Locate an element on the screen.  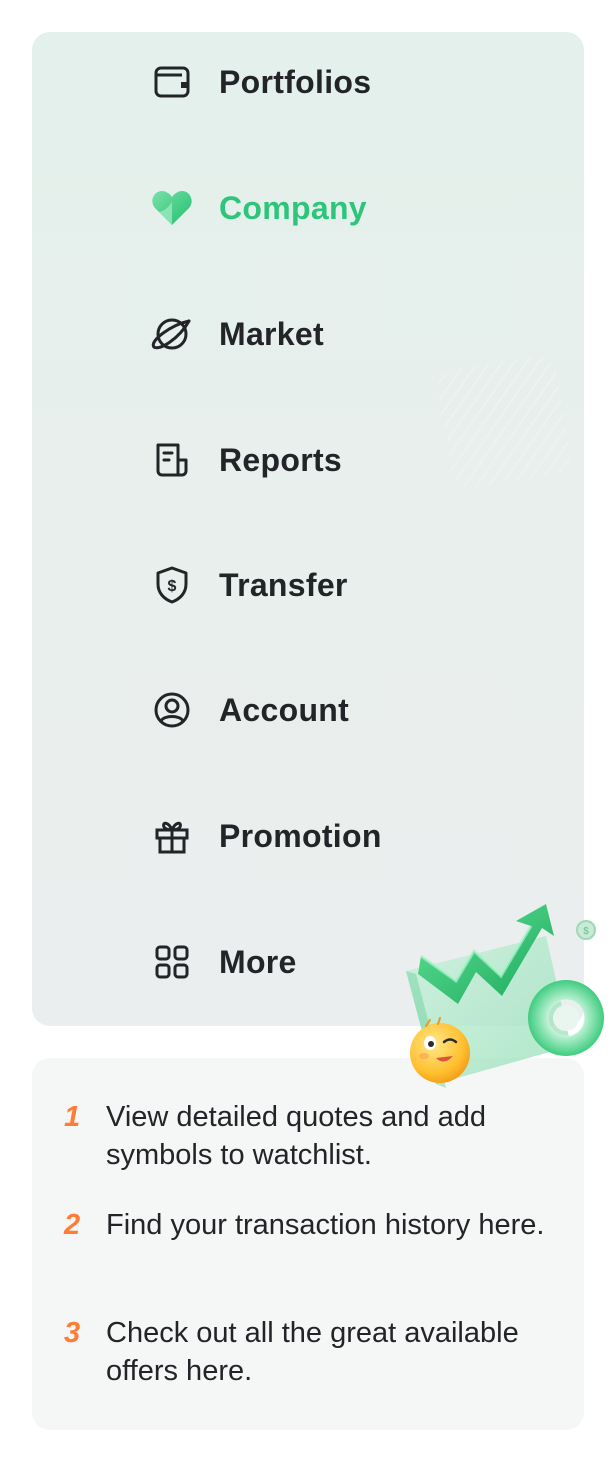
menu-item-market: Market is located at coordinates (340, 334).